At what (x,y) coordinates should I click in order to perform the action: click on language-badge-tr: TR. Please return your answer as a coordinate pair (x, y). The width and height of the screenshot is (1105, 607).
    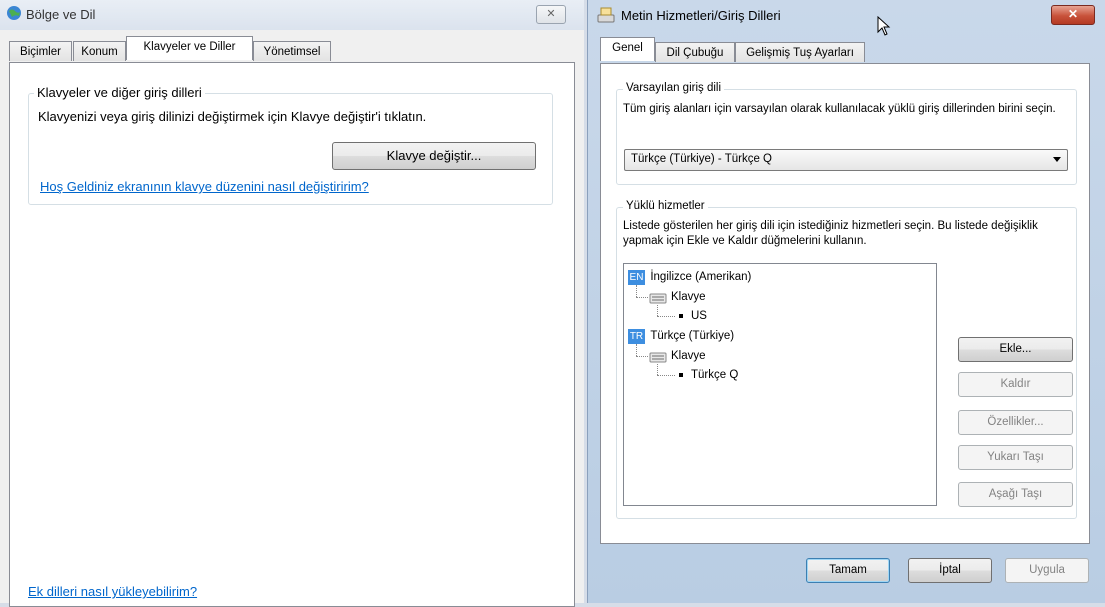
    Looking at the image, I should click on (636, 336).